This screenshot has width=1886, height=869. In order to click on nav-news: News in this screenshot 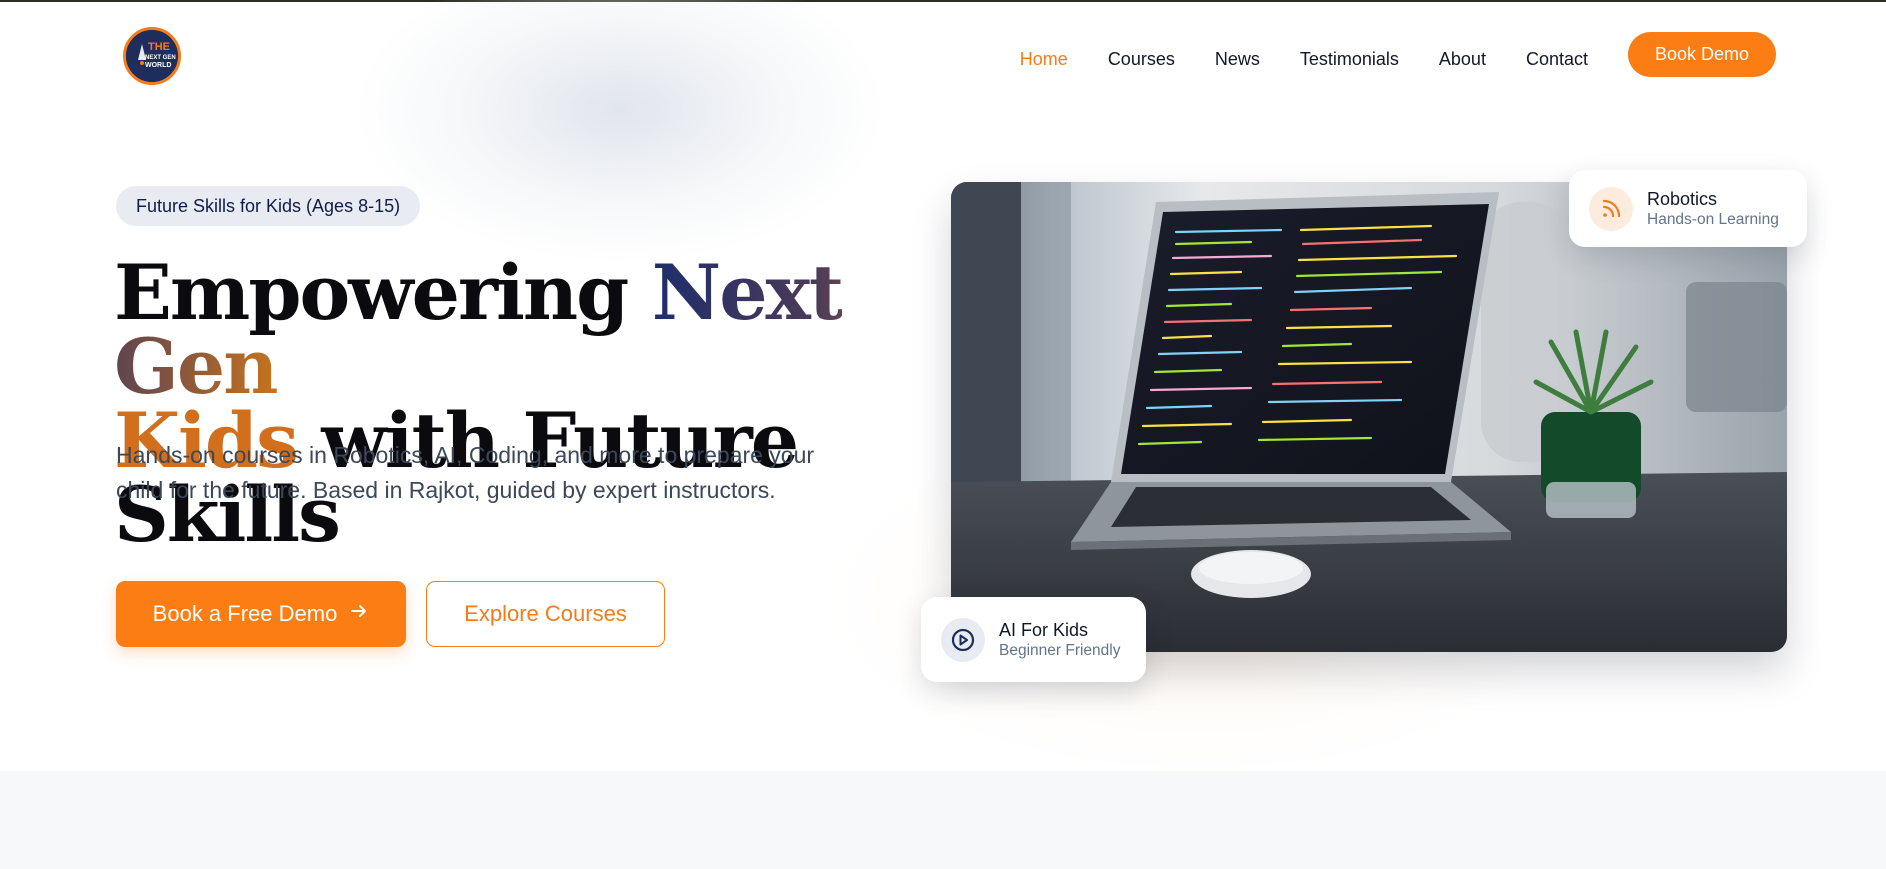, I will do `click(1237, 59)`.